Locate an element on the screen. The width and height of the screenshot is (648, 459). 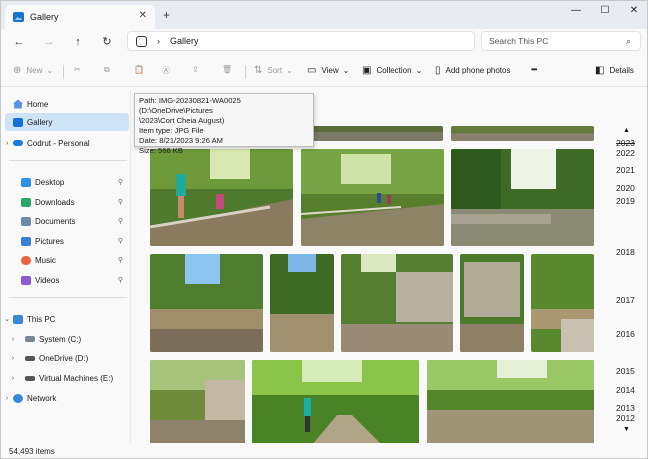
refresh-button: ↻ is located at coordinates (107, 42).